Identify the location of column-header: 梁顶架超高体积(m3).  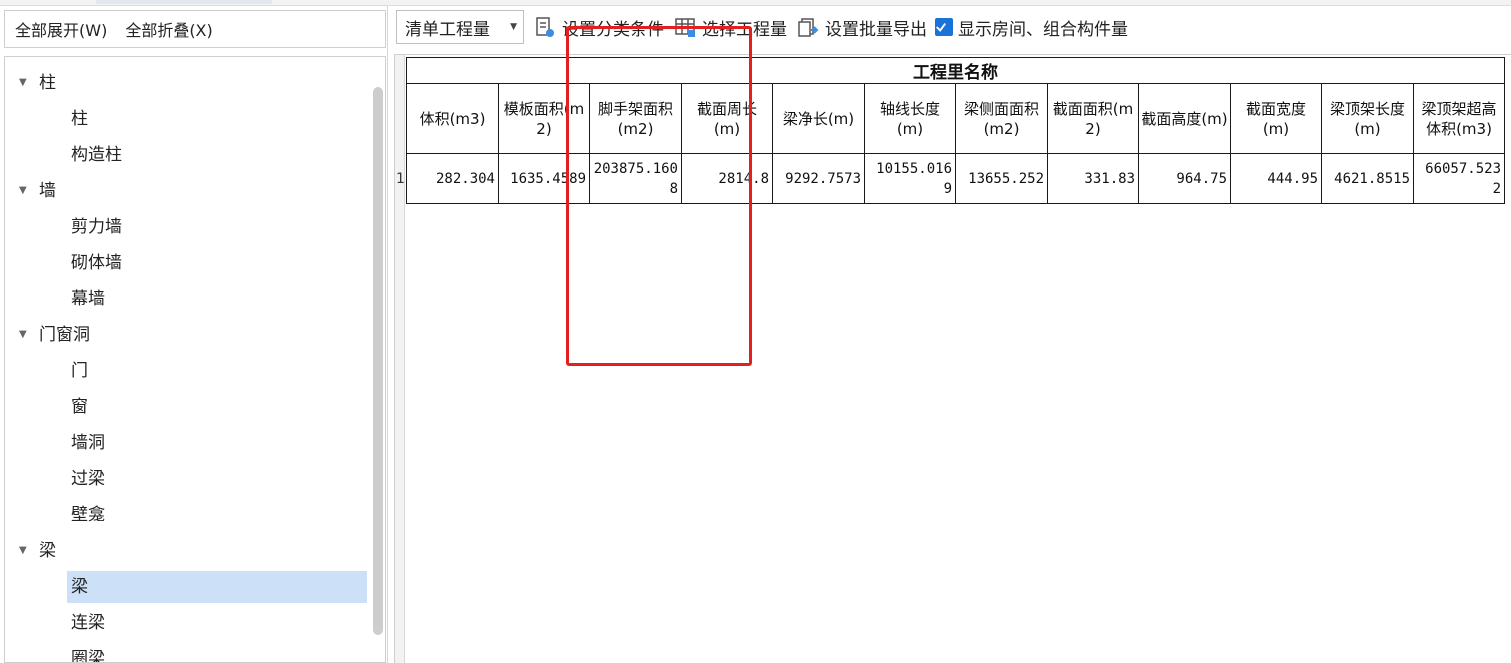
(1459, 118).